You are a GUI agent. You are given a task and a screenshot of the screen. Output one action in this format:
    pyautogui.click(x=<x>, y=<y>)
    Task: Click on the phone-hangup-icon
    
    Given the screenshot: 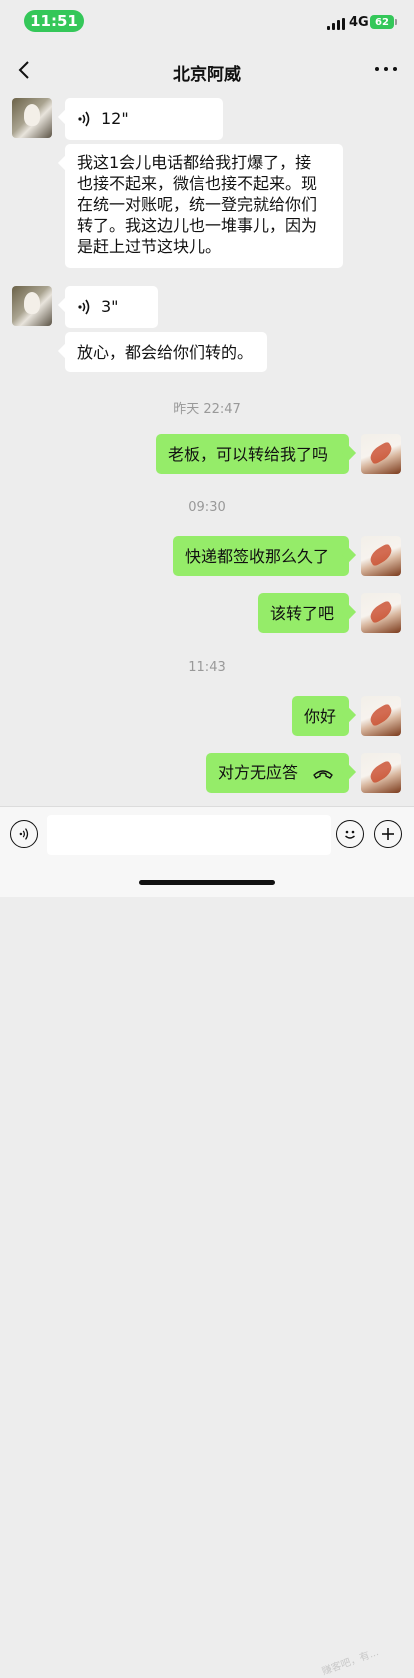 What is the action you would take?
    pyautogui.click(x=323, y=774)
    